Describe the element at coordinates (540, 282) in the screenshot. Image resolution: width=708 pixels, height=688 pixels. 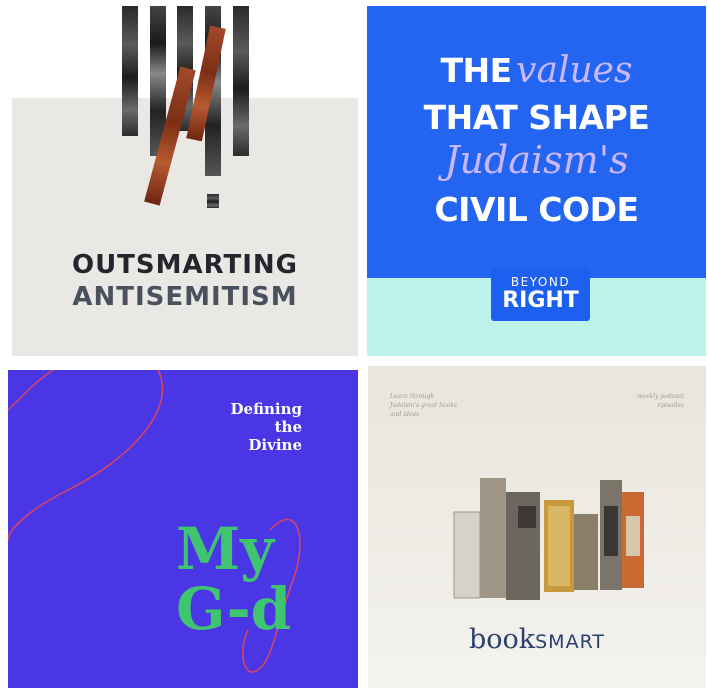
I see `badge-top: BEYOND` at that location.